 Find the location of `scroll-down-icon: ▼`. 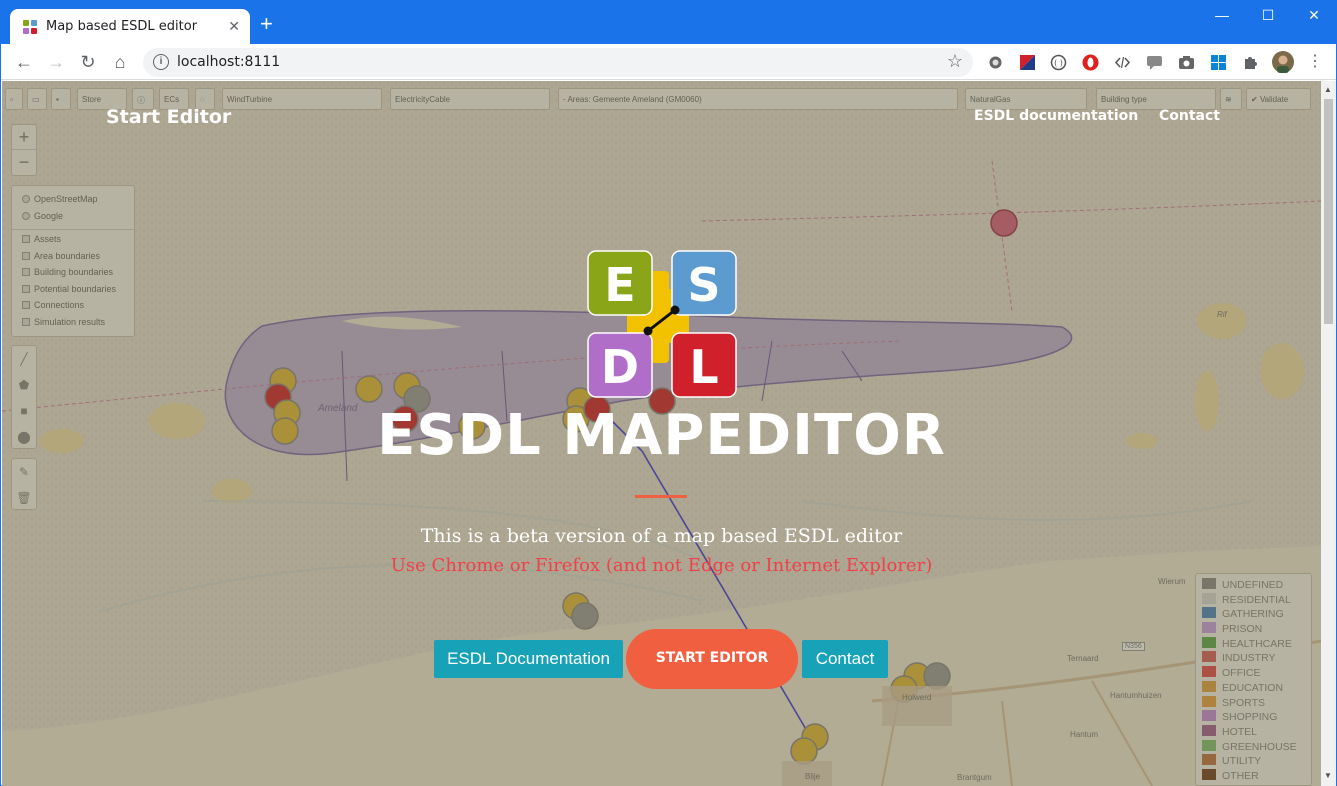

scroll-down-icon: ▼ is located at coordinates (1328, 775).